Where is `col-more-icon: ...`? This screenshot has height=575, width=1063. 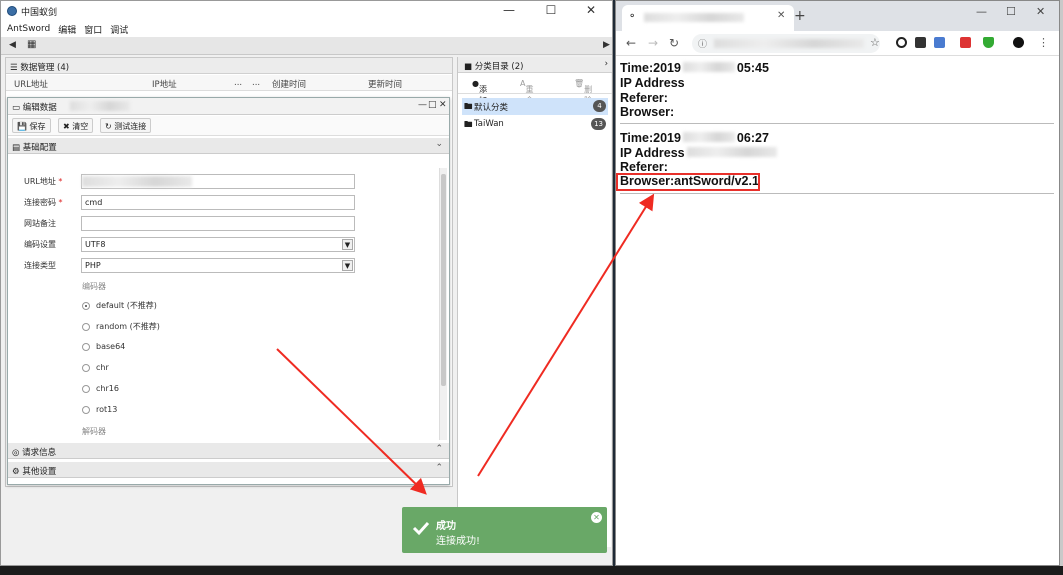 col-more-icon: ... is located at coordinates (238, 83).